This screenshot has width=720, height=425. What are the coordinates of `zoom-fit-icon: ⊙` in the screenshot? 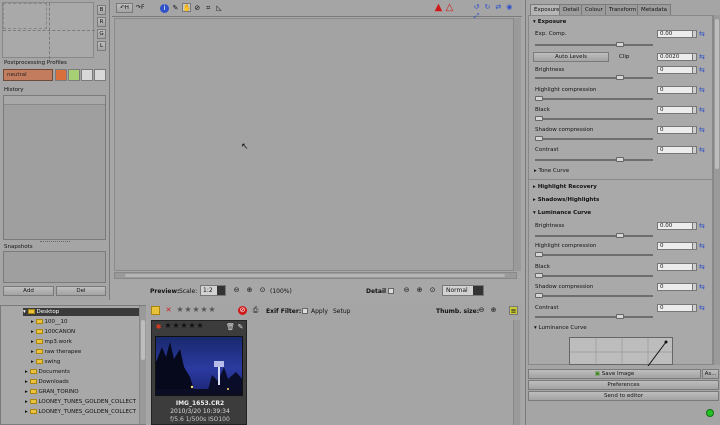 It's located at (262, 290).